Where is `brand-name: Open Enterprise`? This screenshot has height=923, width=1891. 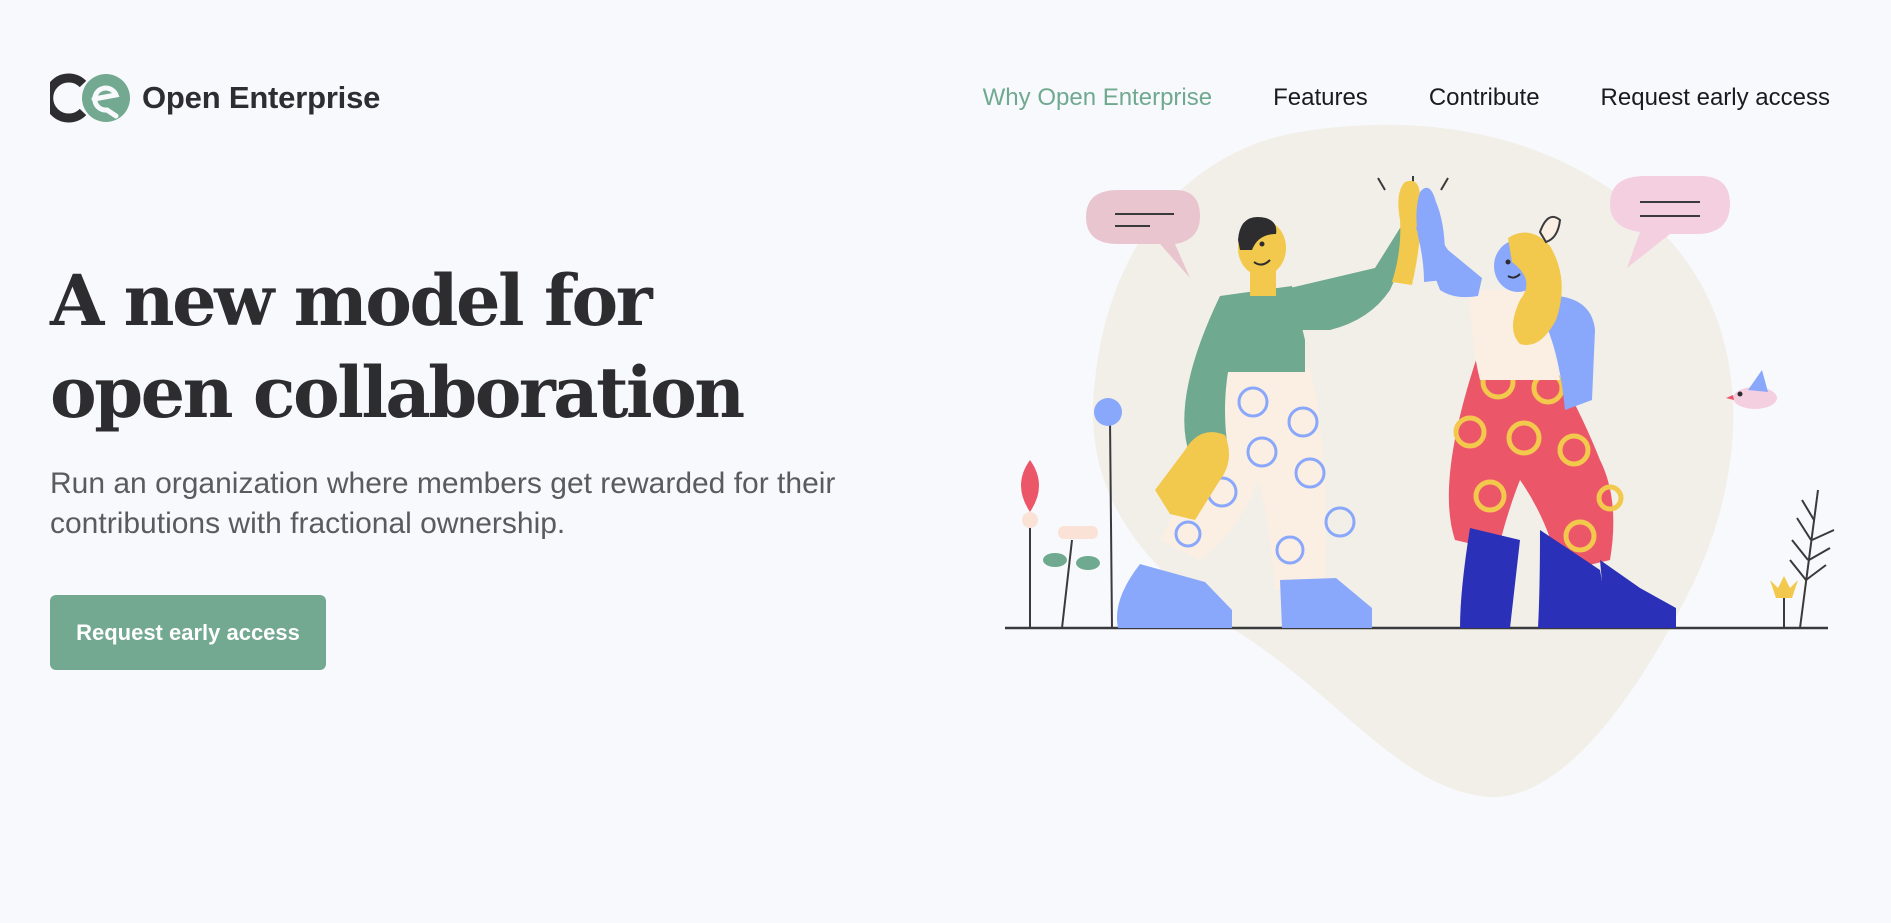 brand-name: Open Enterprise is located at coordinates (261, 97).